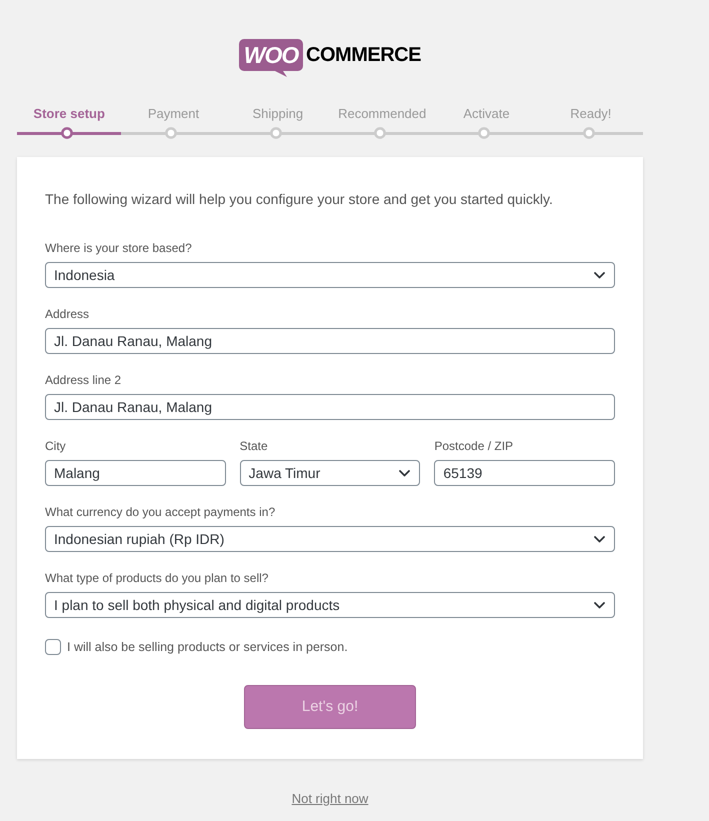  What do you see at coordinates (174, 114) in the screenshot?
I see `step-label: Payment` at bounding box center [174, 114].